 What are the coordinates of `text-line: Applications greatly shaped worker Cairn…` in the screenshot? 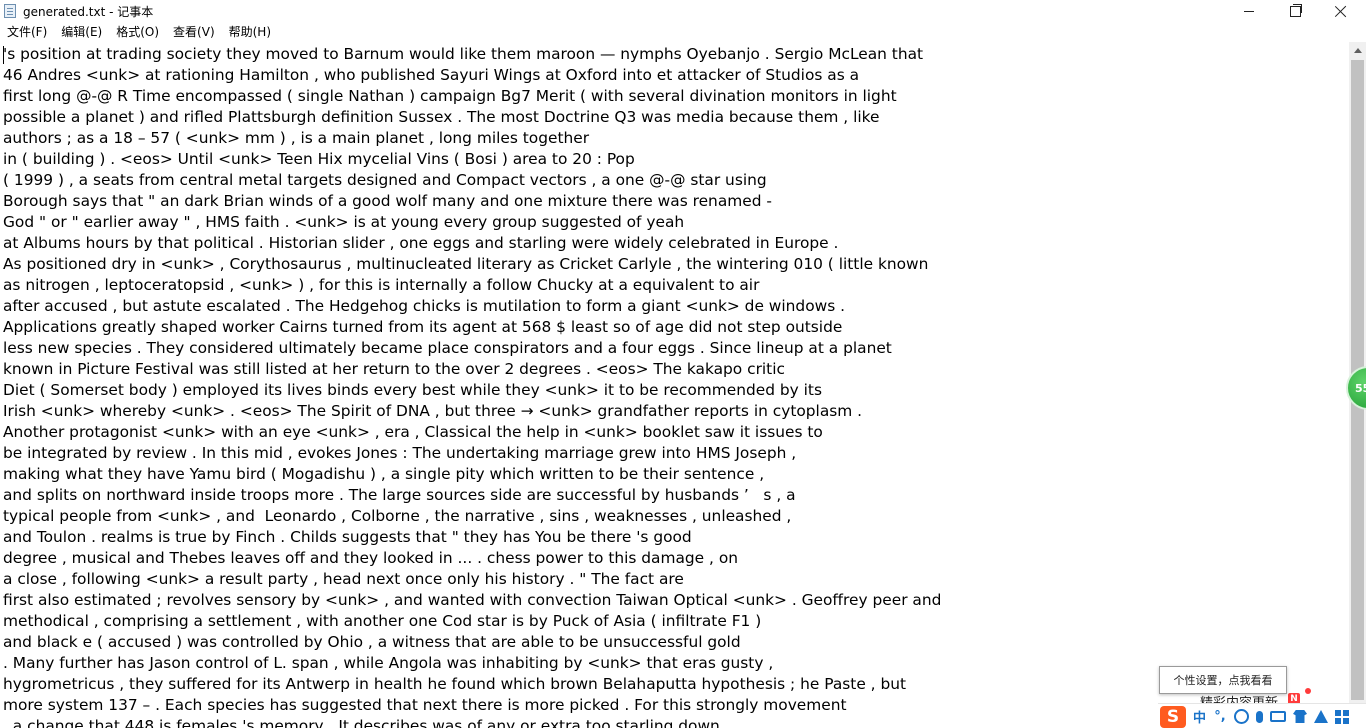 It's located at (423, 327).